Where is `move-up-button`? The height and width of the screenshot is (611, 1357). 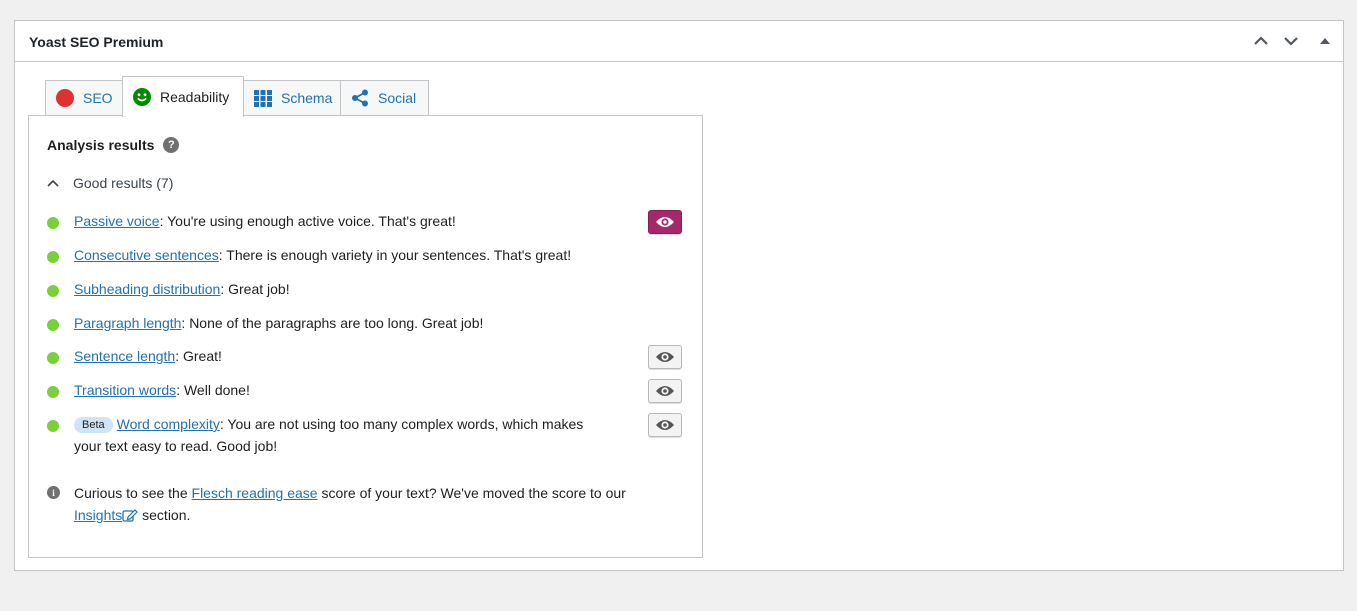
move-up-button is located at coordinates (1261, 41).